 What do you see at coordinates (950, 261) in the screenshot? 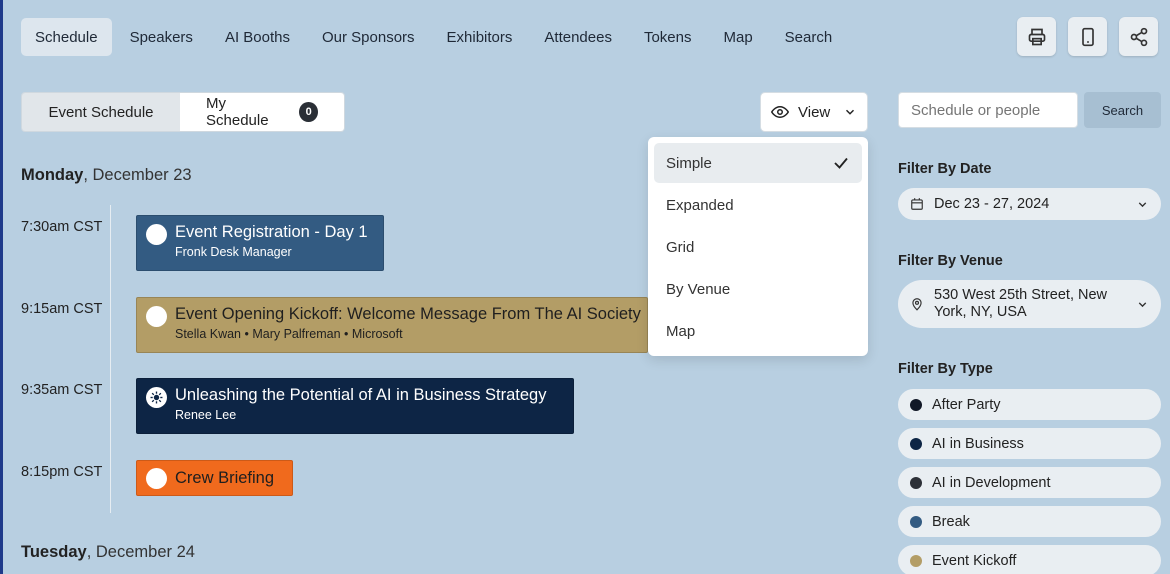
I see `filter-venue-label: Filter By Venue` at bounding box center [950, 261].